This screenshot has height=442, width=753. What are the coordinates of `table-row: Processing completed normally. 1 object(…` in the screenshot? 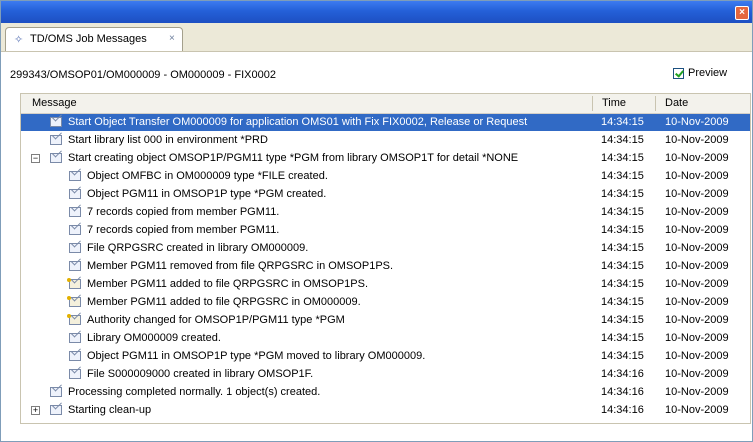 It's located at (385, 392).